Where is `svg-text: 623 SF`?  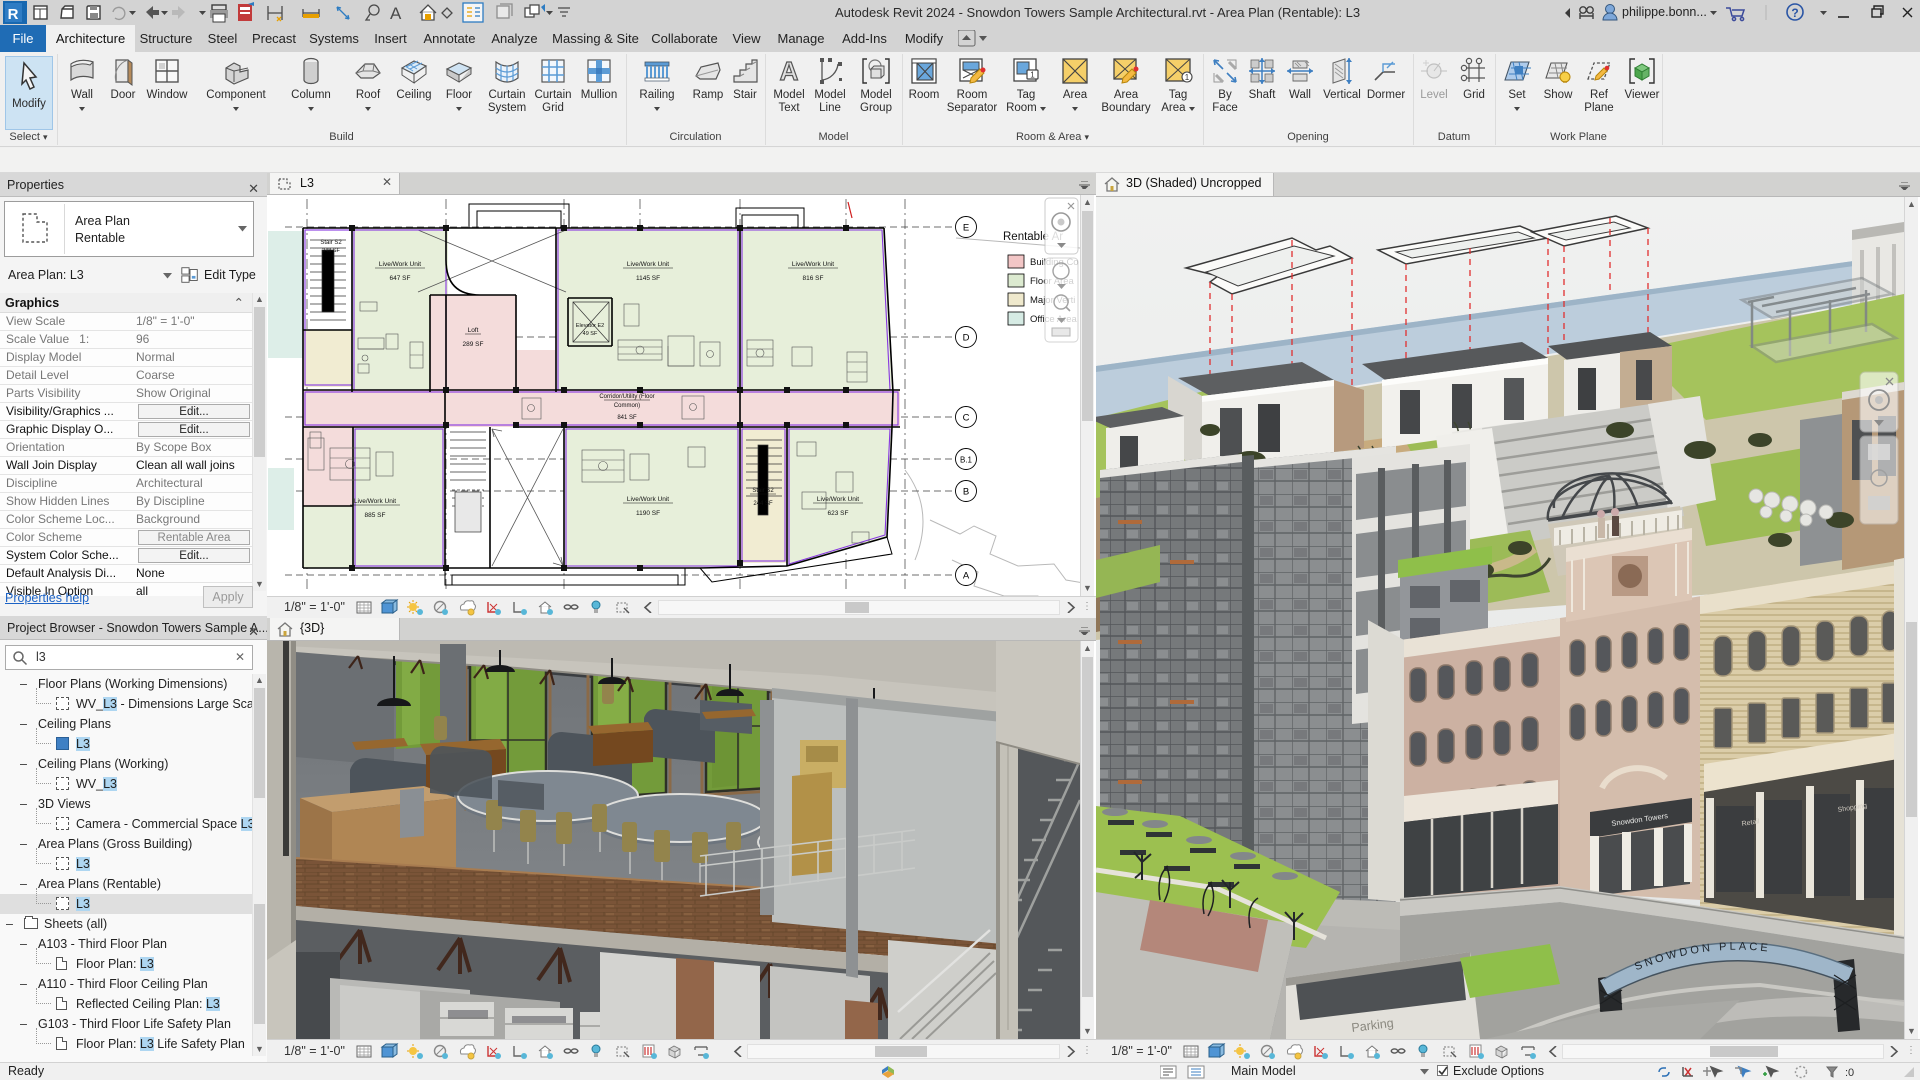
svg-text: 623 SF is located at coordinates (838, 513).